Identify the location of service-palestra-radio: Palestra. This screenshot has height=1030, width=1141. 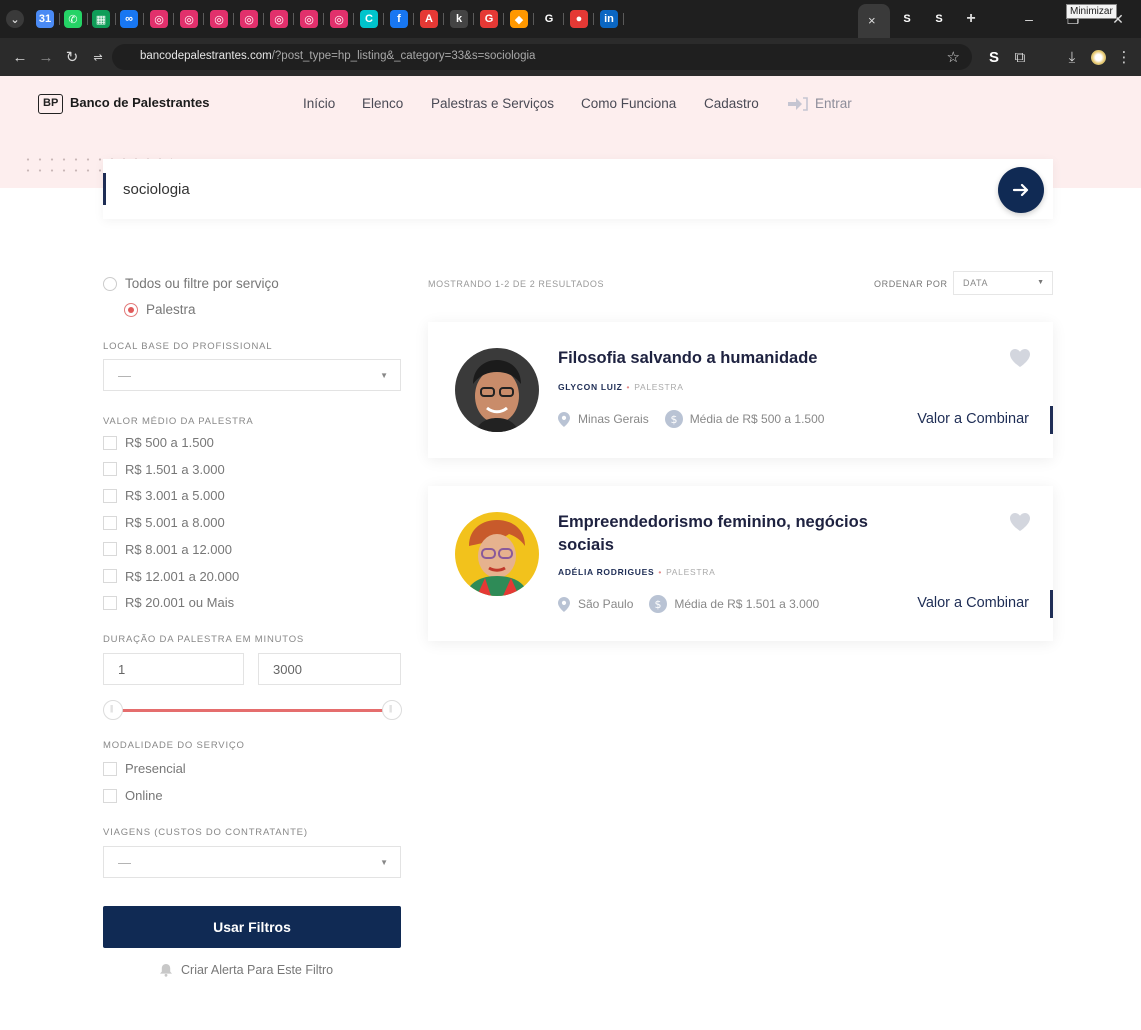
(160, 309).